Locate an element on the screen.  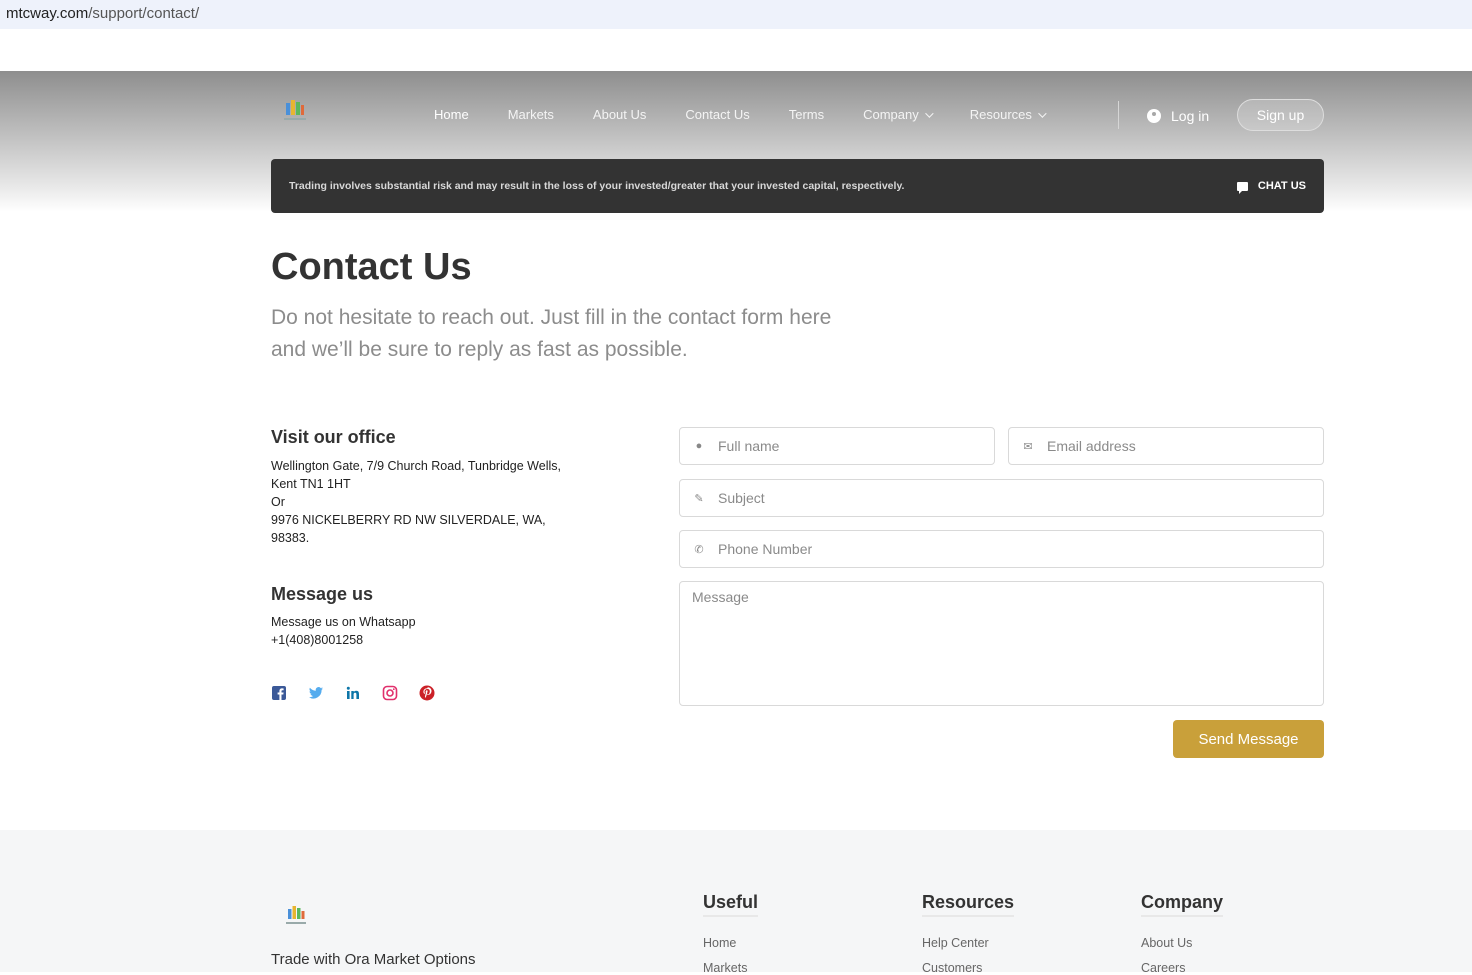
user-circle-icon is located at coordinates (1154, 116).